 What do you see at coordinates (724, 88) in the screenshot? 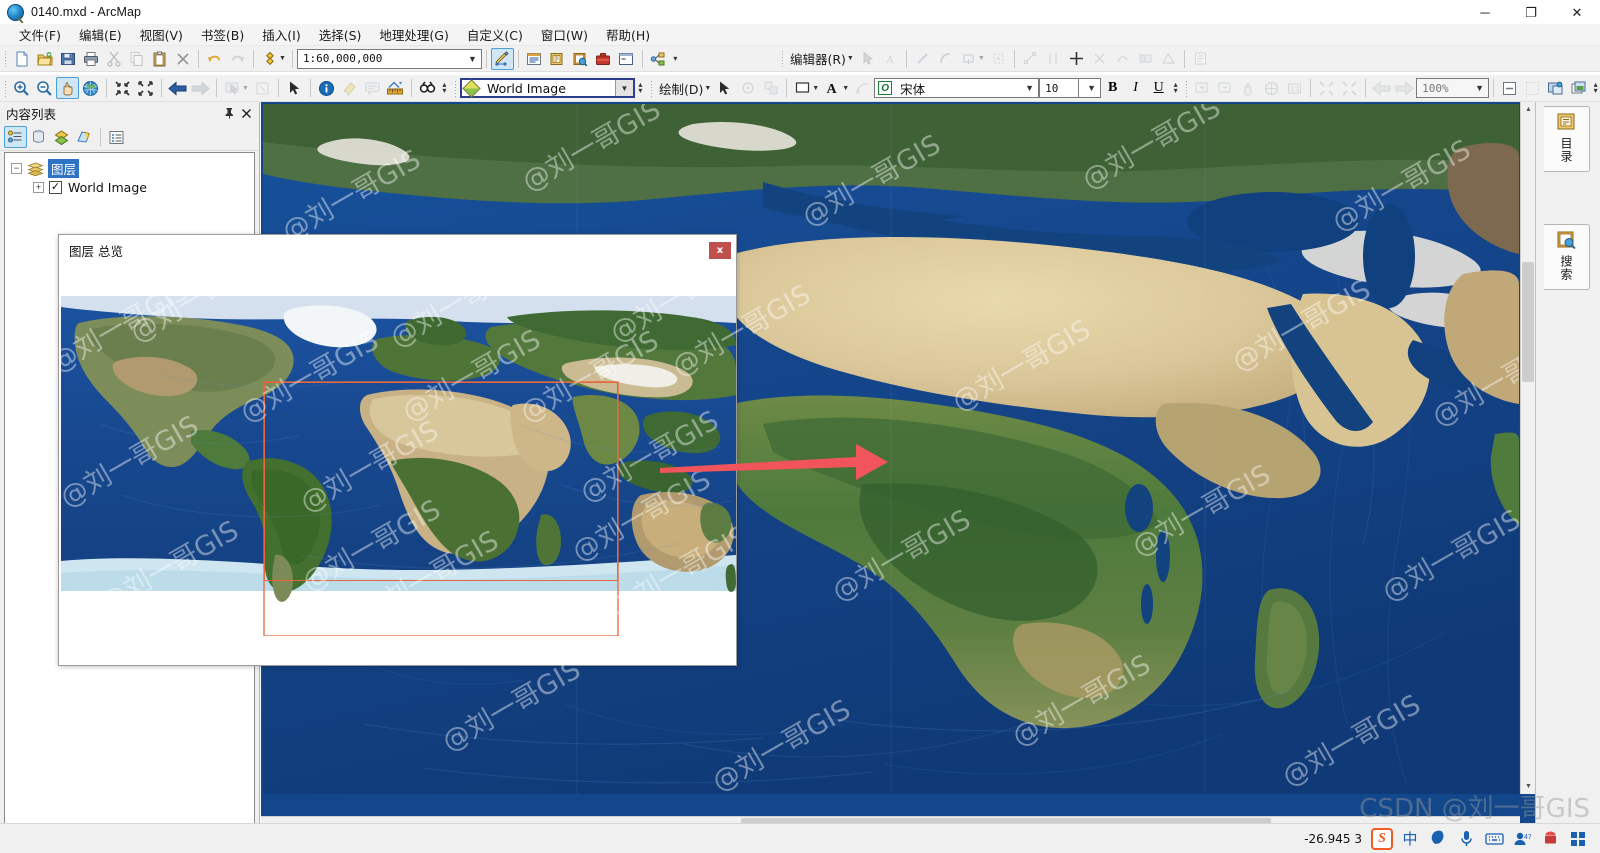
I see `draw-select-elements-icon` at bounding box center [724, 88].